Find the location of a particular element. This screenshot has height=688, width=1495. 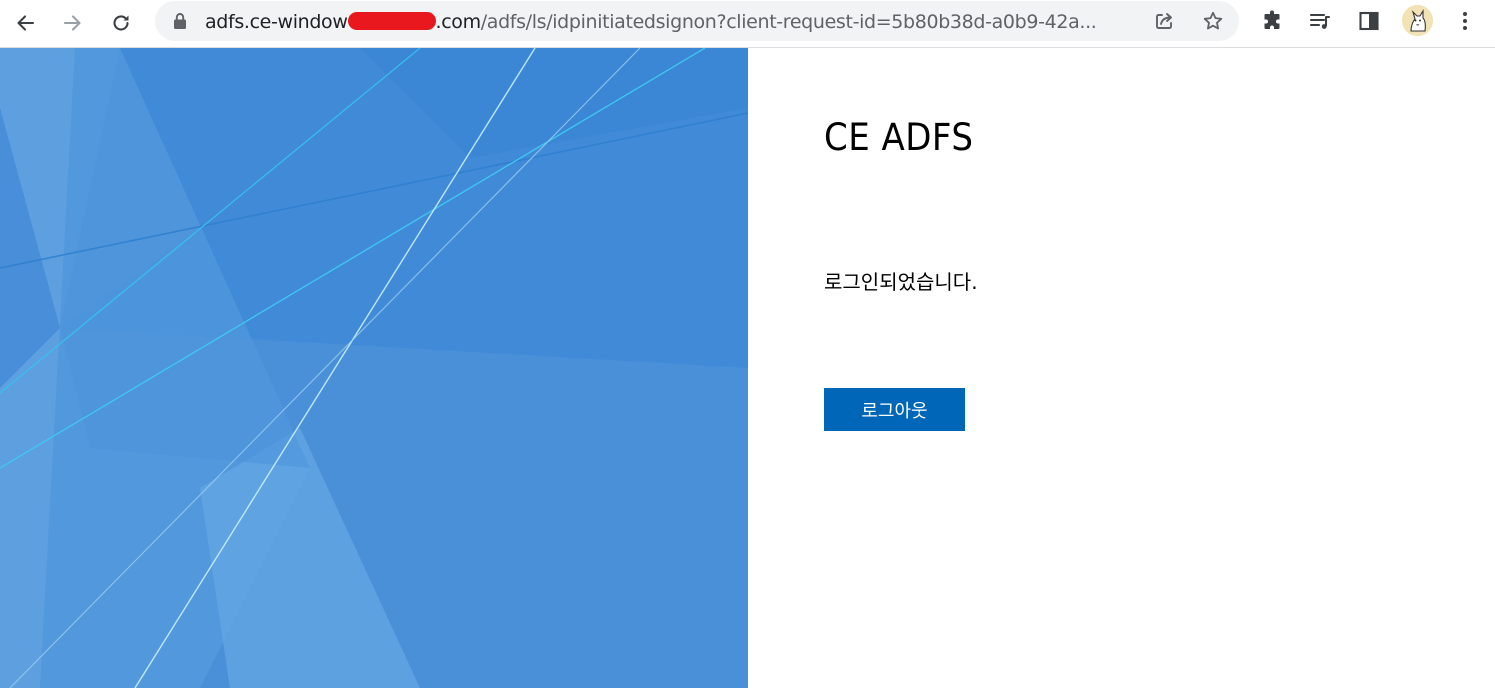

redaction-mark is located at coordinates (391, 21).